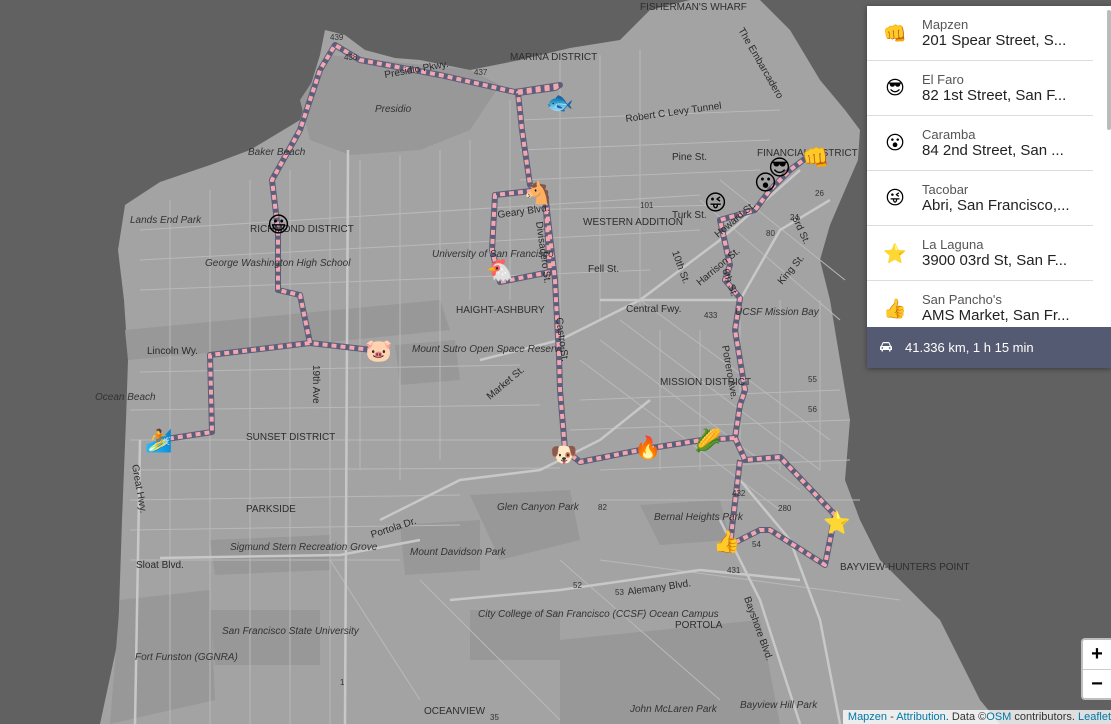 The width and height of the screenshot is (1111, 724). I want to click on car-icon, so click(889, 347).